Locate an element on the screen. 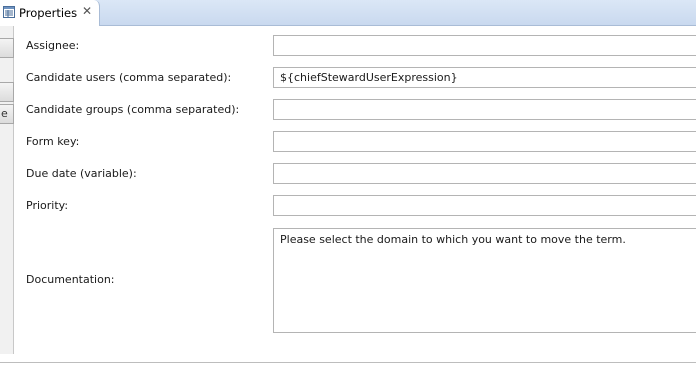 The width and height of the screenshot is (696, 366). candidate-users-field: ${chiefStewardUserExpression} is located at coordinates (484, 77).